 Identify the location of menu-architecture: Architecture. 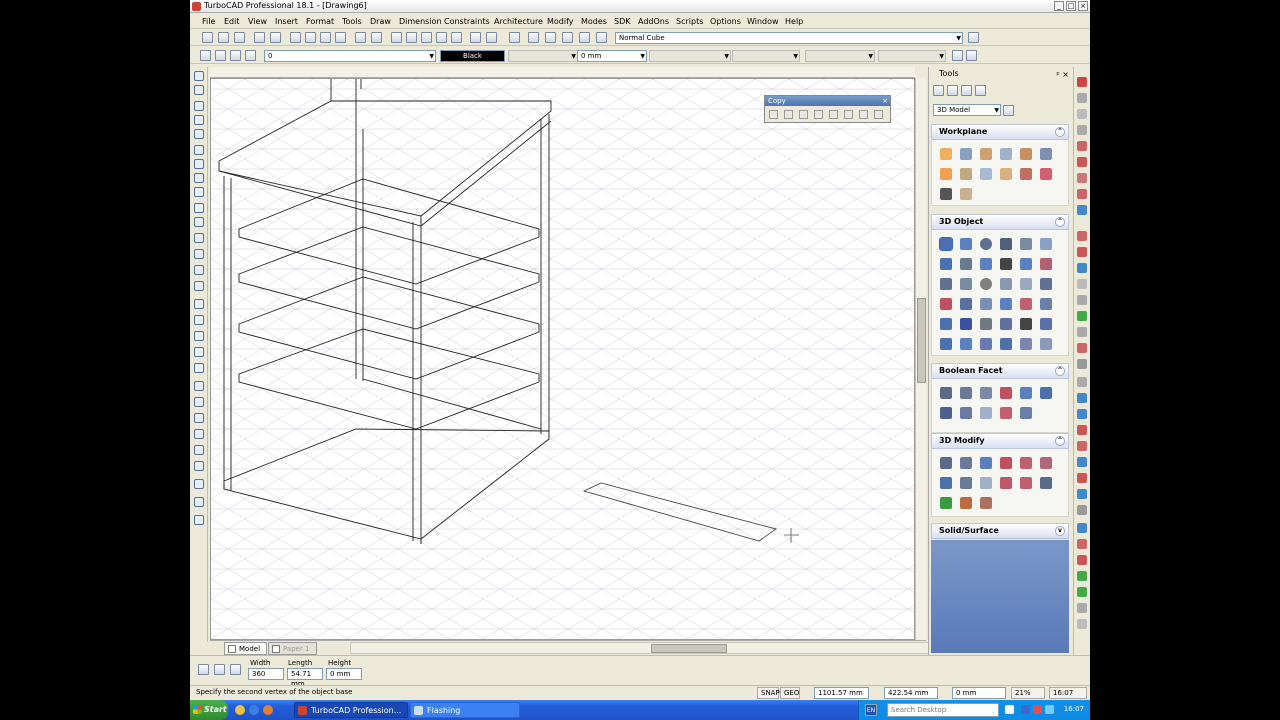
(518, 21).